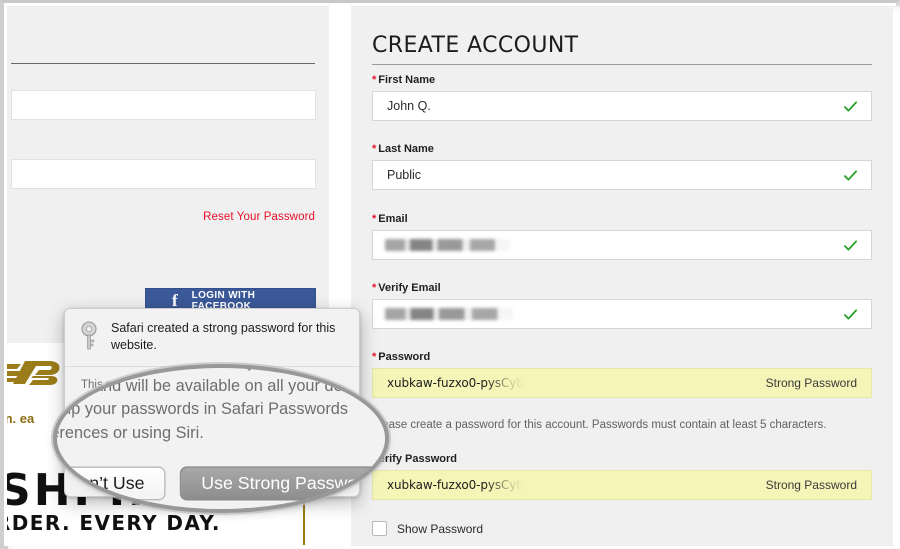 Image resolution: width=900 pixels, height=549 pixels. I want to click on page-title: CREATE ACCOUNT, so click(475, 45).